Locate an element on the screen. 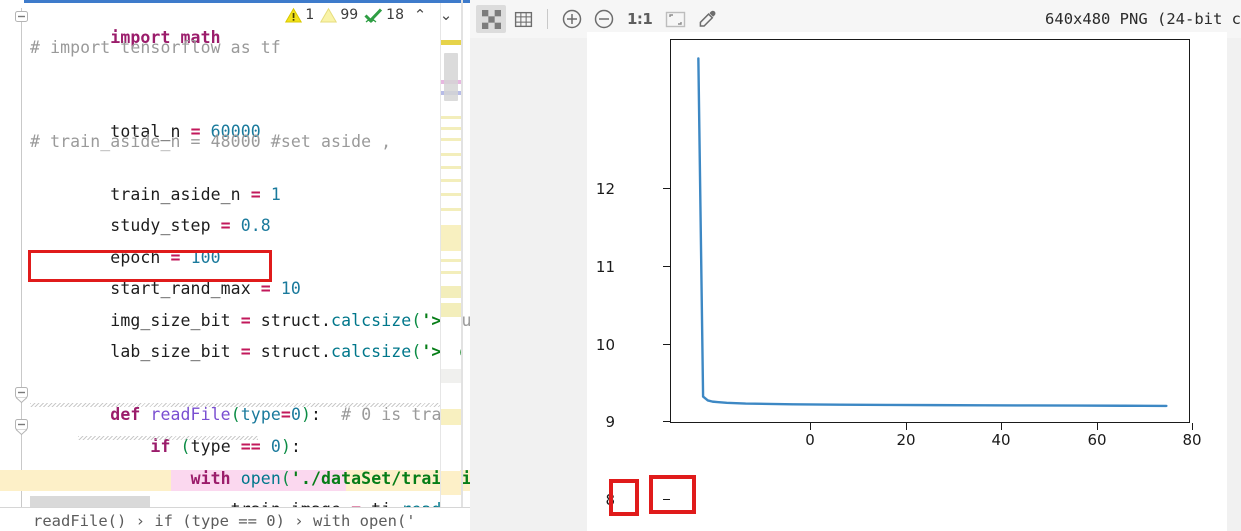 This screenshot has height=531, width=1241. editor-error-stripe-scrollbar is located at coordinates (450, 267).